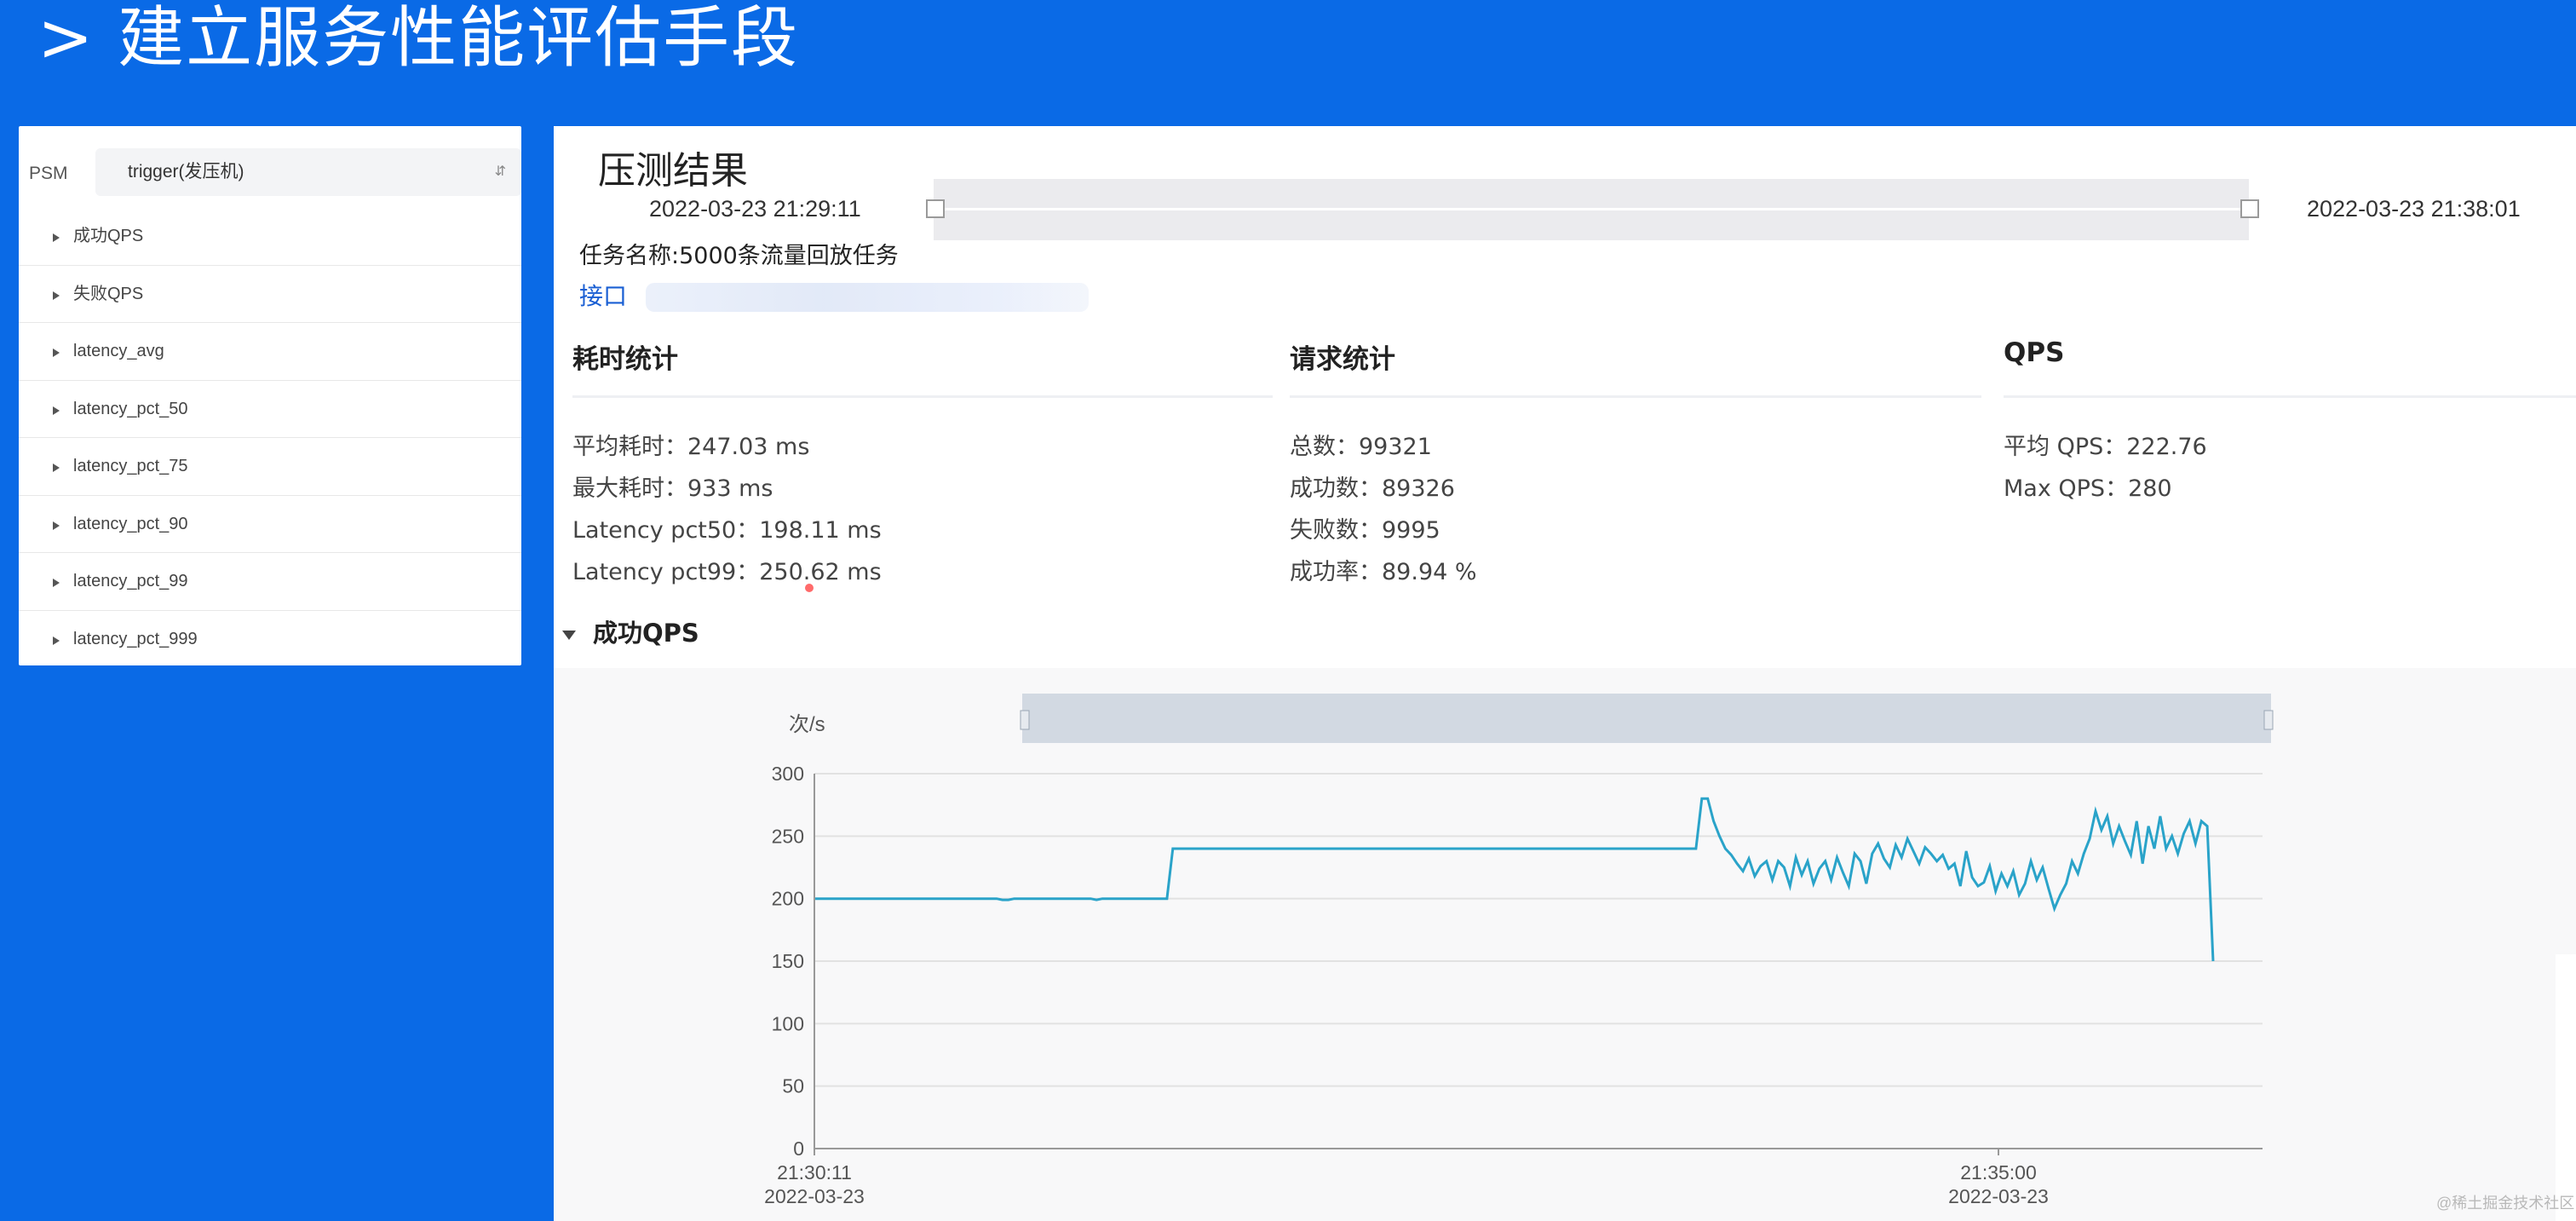 The height and width of the screenshot is (1221, 2576). I want to click on collapse-arrow-icon, so click(569, 635).